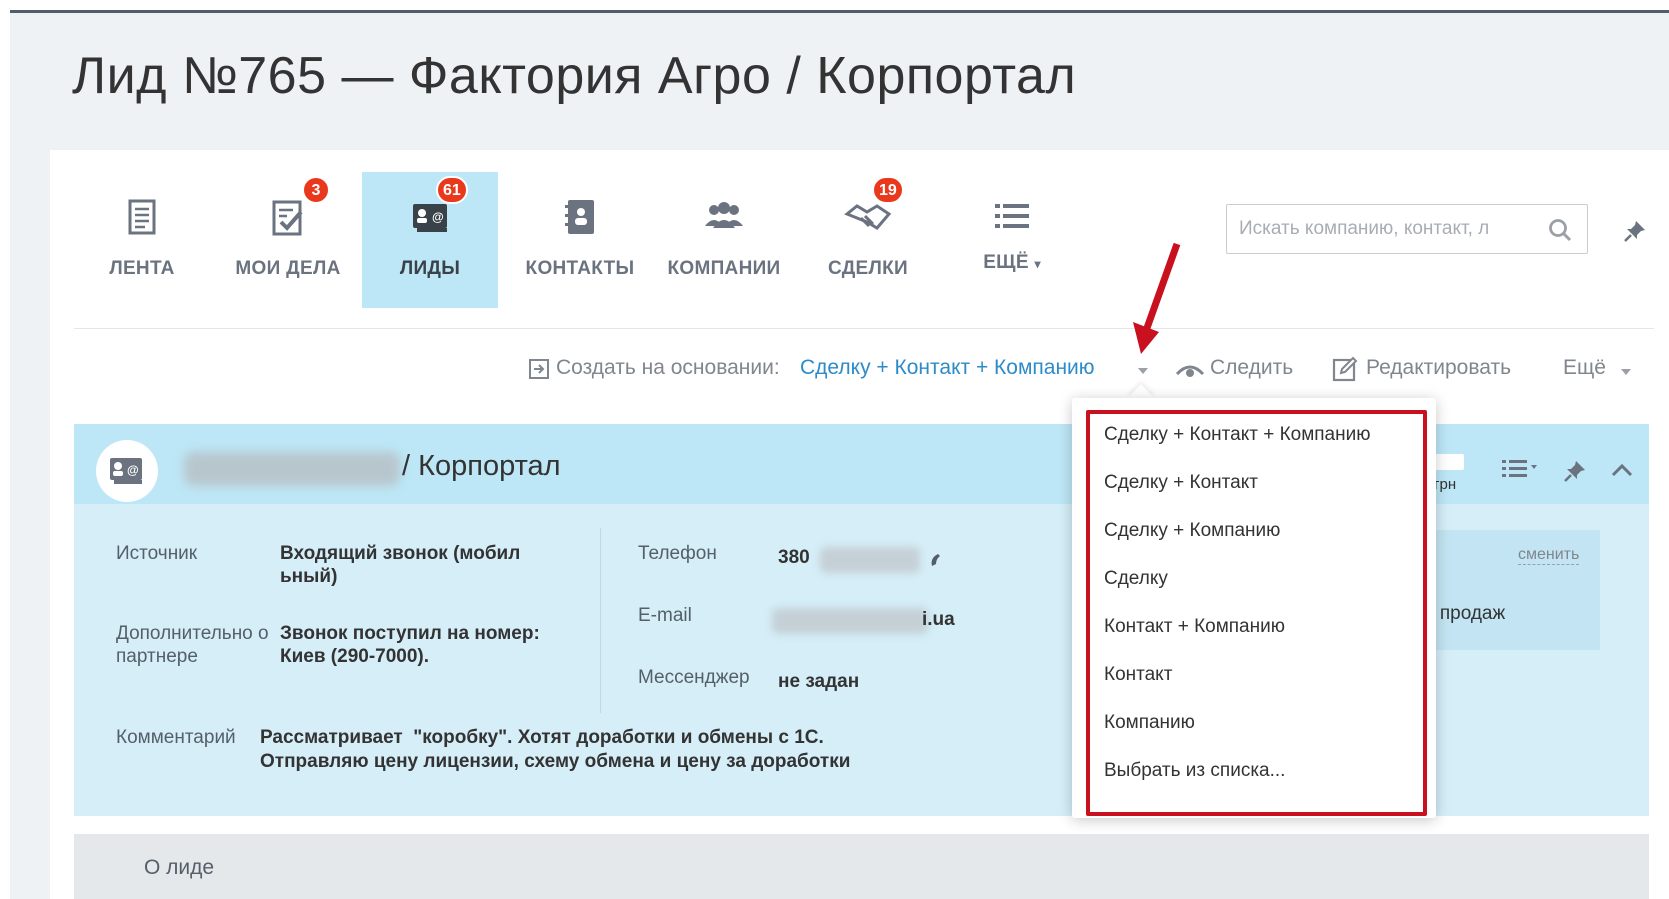 Image resolution: width=1669 pixels, height=899 pixels. Describe the element at coordinates (870, 560) in the screenshot. I see `phone-redacted` at that location.